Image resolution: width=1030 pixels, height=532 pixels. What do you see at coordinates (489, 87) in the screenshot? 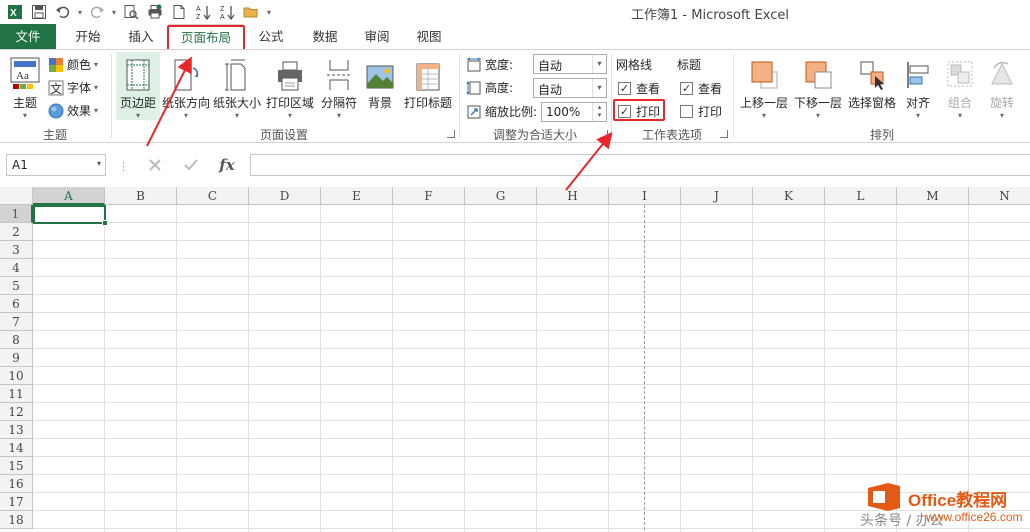
I see `height-label-row: 高度:` at bounding box center [489, 87].